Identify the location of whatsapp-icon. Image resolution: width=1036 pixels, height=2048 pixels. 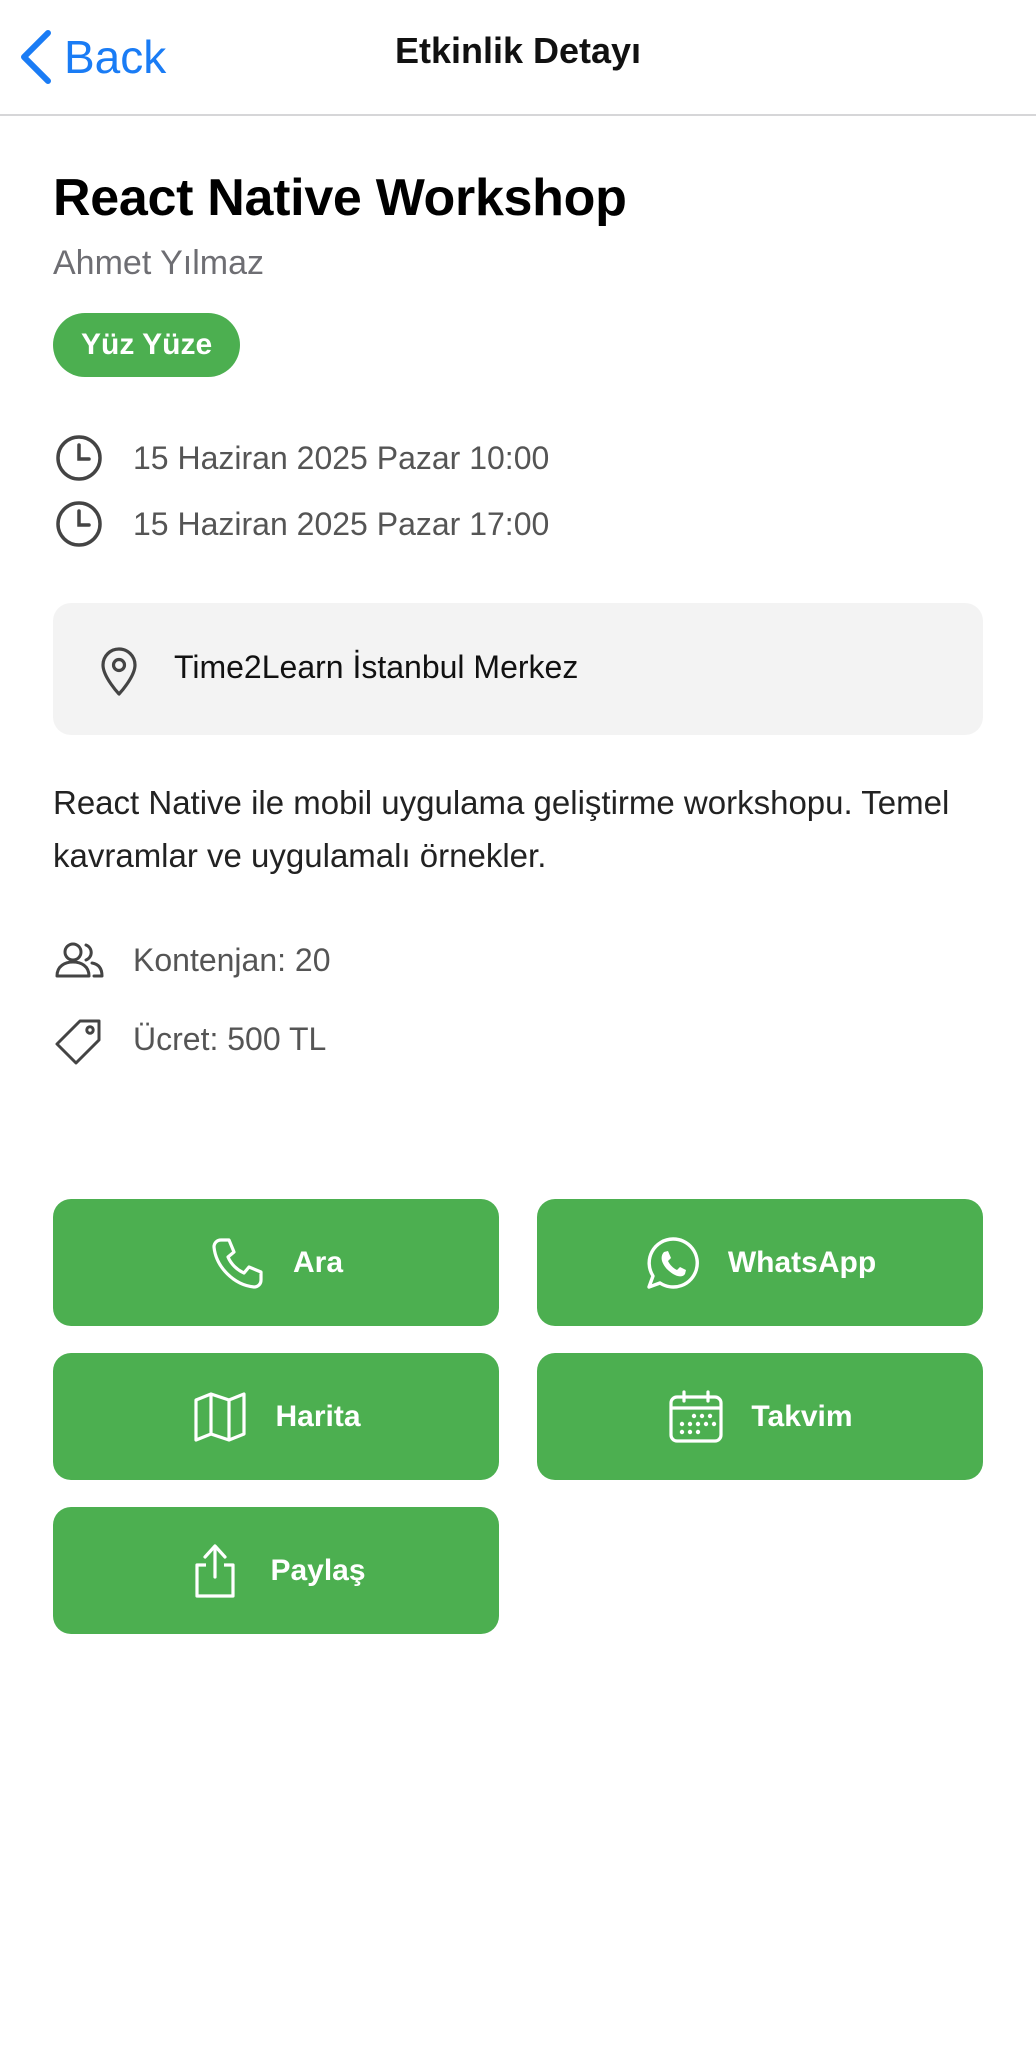
(673, 1262).